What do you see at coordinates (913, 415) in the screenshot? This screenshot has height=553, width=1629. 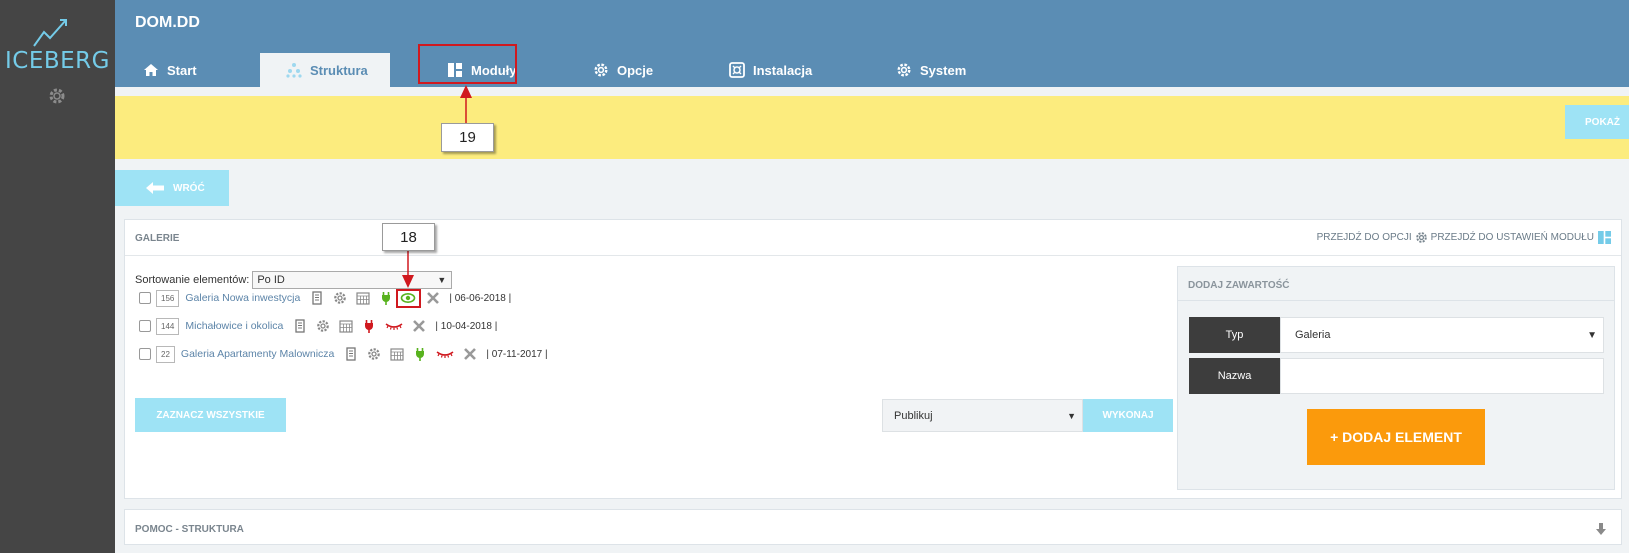 I see `bulk-action-value: Publikuj` at bounding box center [913, 415].